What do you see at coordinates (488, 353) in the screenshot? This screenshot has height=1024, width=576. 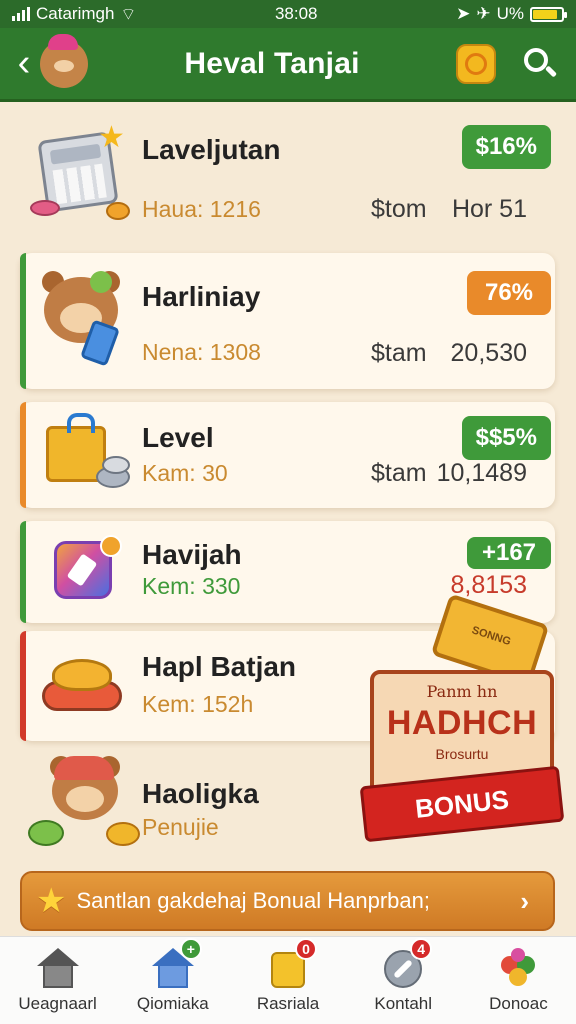 I see `card-right-value: 20,530` at bounding box center [488, 353].